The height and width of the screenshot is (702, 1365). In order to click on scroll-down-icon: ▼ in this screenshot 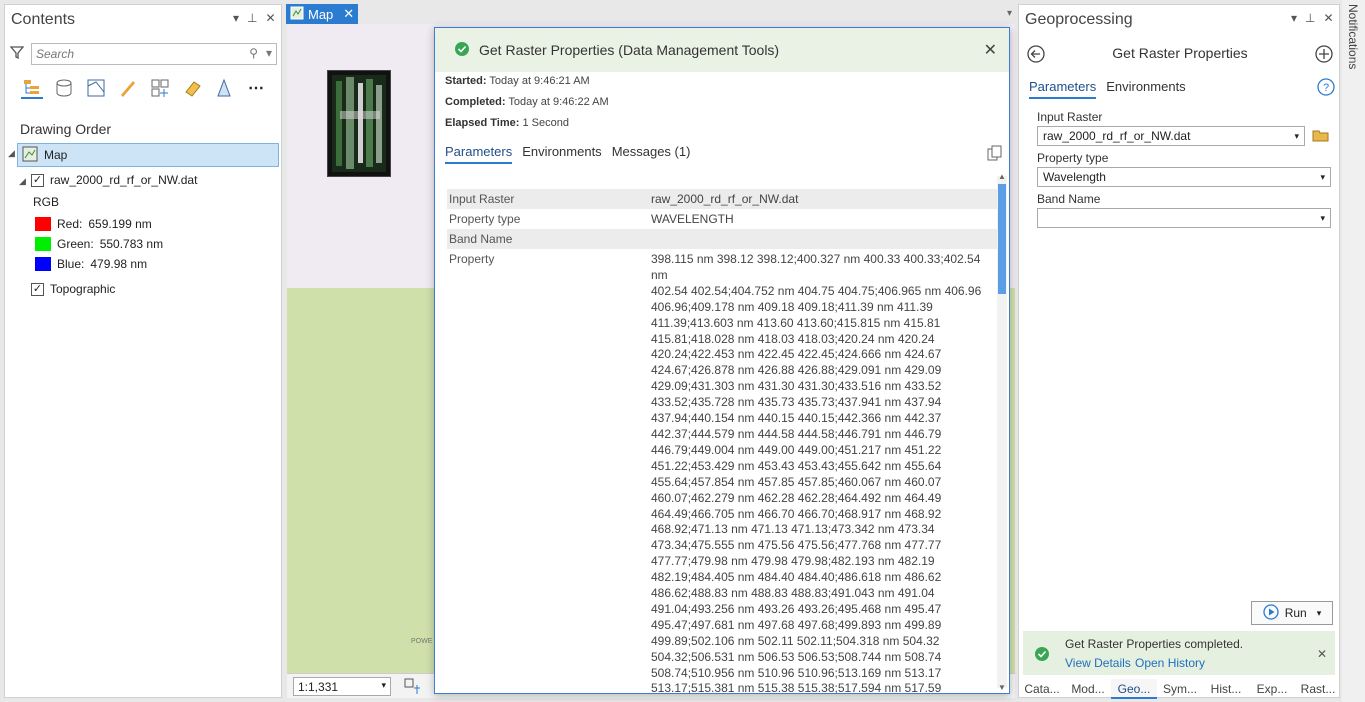, I will do `click(1002, 687)`.